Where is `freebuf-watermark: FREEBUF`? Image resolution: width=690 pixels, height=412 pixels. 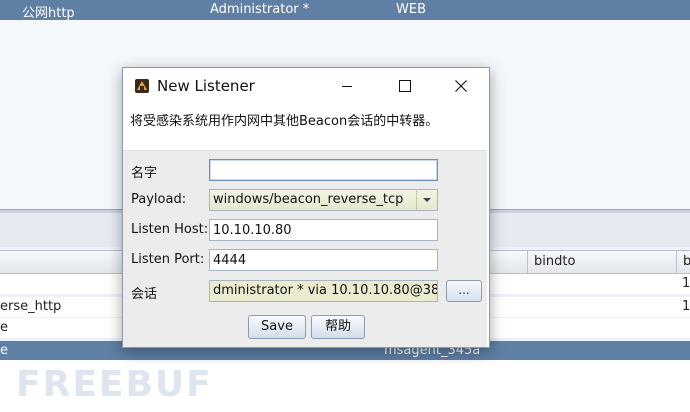
freebuf-watermark: FREEBUF is located at coordinates (114, 384).